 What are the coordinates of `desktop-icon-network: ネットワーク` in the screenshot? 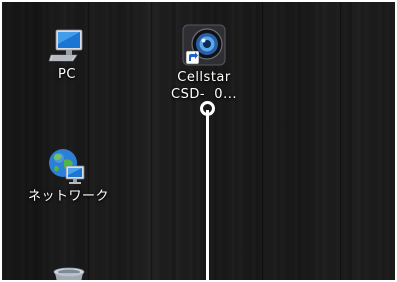 It's located at (69, 175).